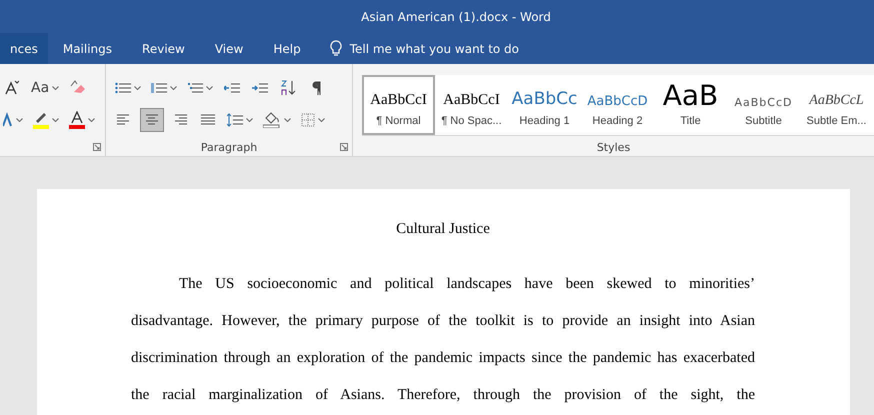  Describe the element at coordinates (159, 88) in the screenshot. I see `numbering-icon` at that location.